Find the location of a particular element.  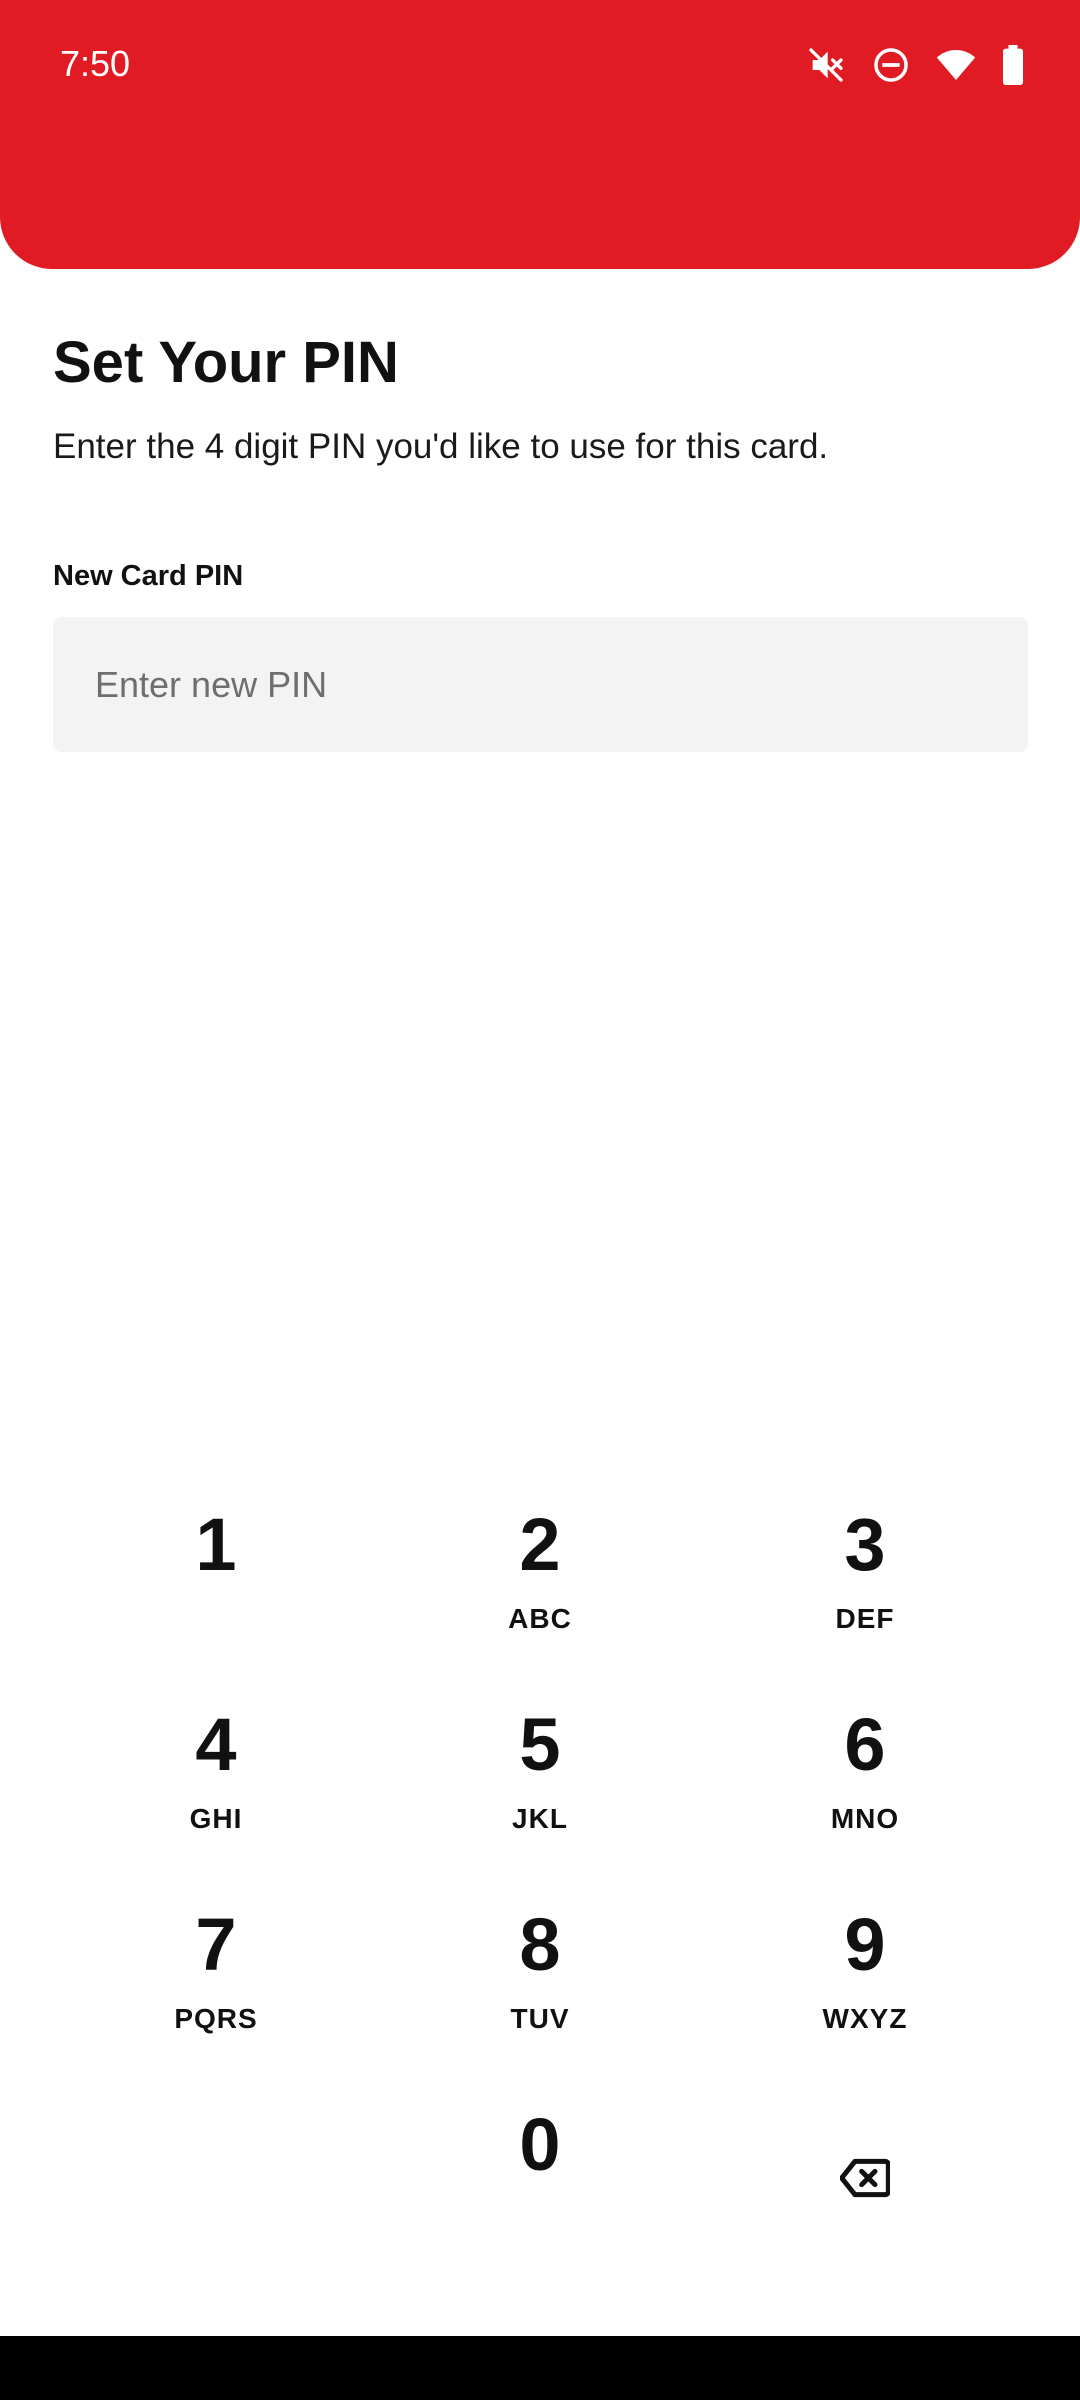

key-4: 4 GHI is located at coordinates (216, 1765).